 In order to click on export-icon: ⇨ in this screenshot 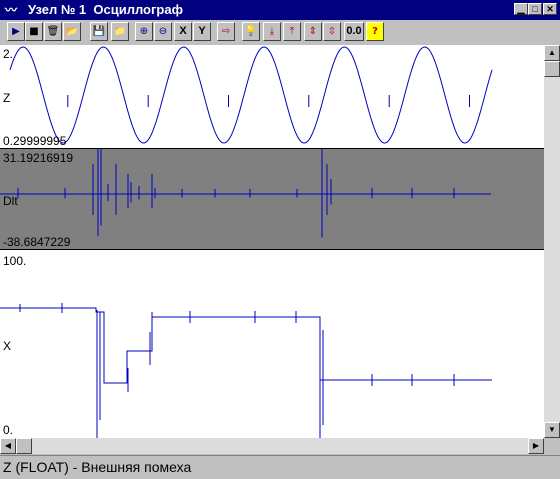, I will do `click(226, 31)`.